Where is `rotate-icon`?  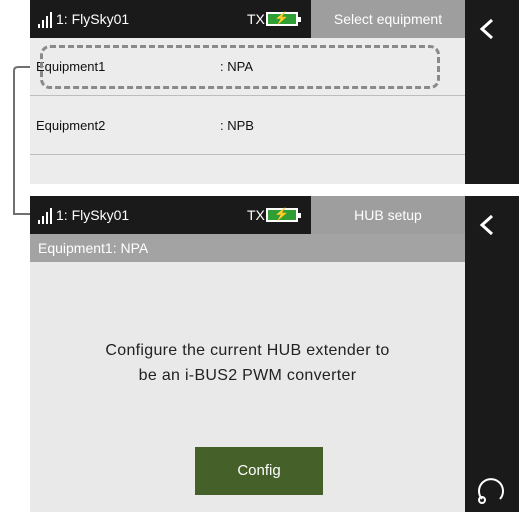
rotate-icon is located at coordinates (490, 489).